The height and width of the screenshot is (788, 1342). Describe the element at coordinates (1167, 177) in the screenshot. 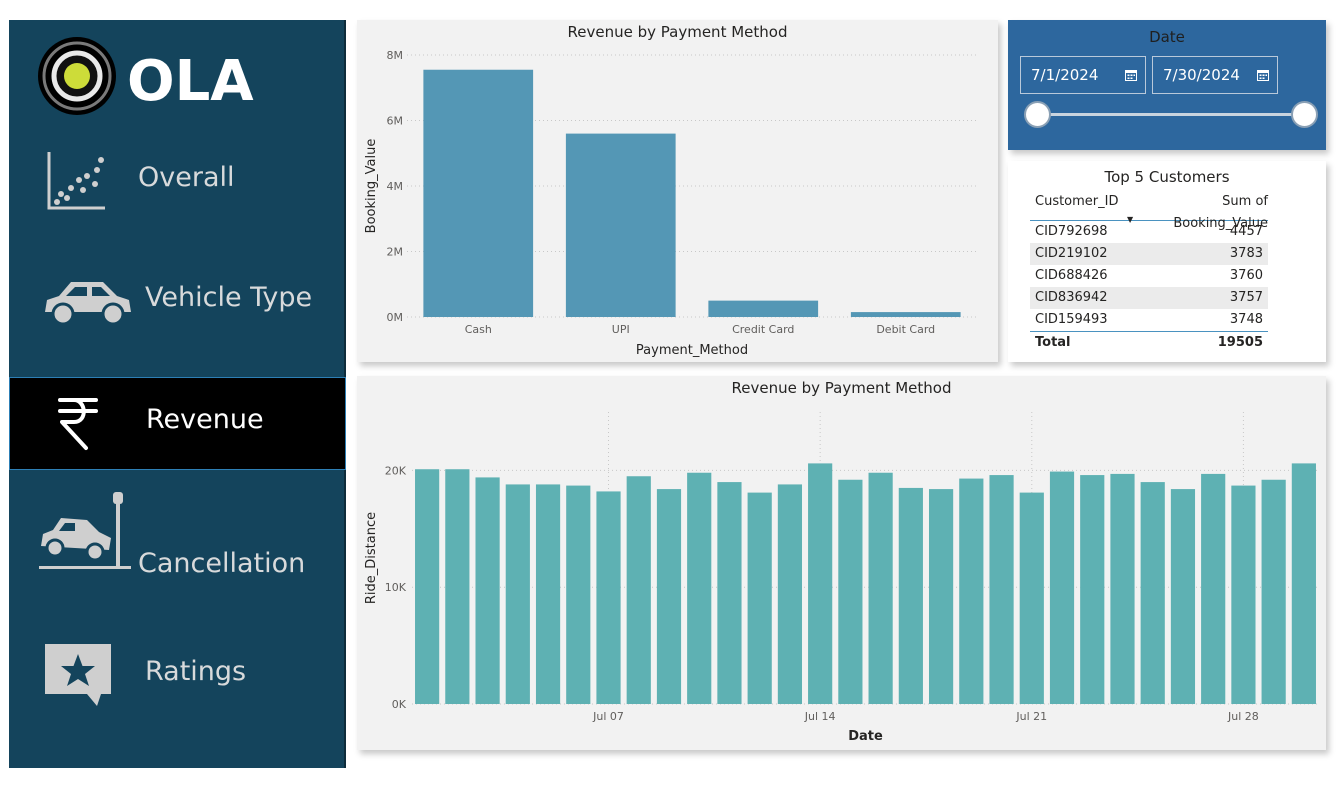

I see `top-customers-title: Top 5 Customers` at that location.